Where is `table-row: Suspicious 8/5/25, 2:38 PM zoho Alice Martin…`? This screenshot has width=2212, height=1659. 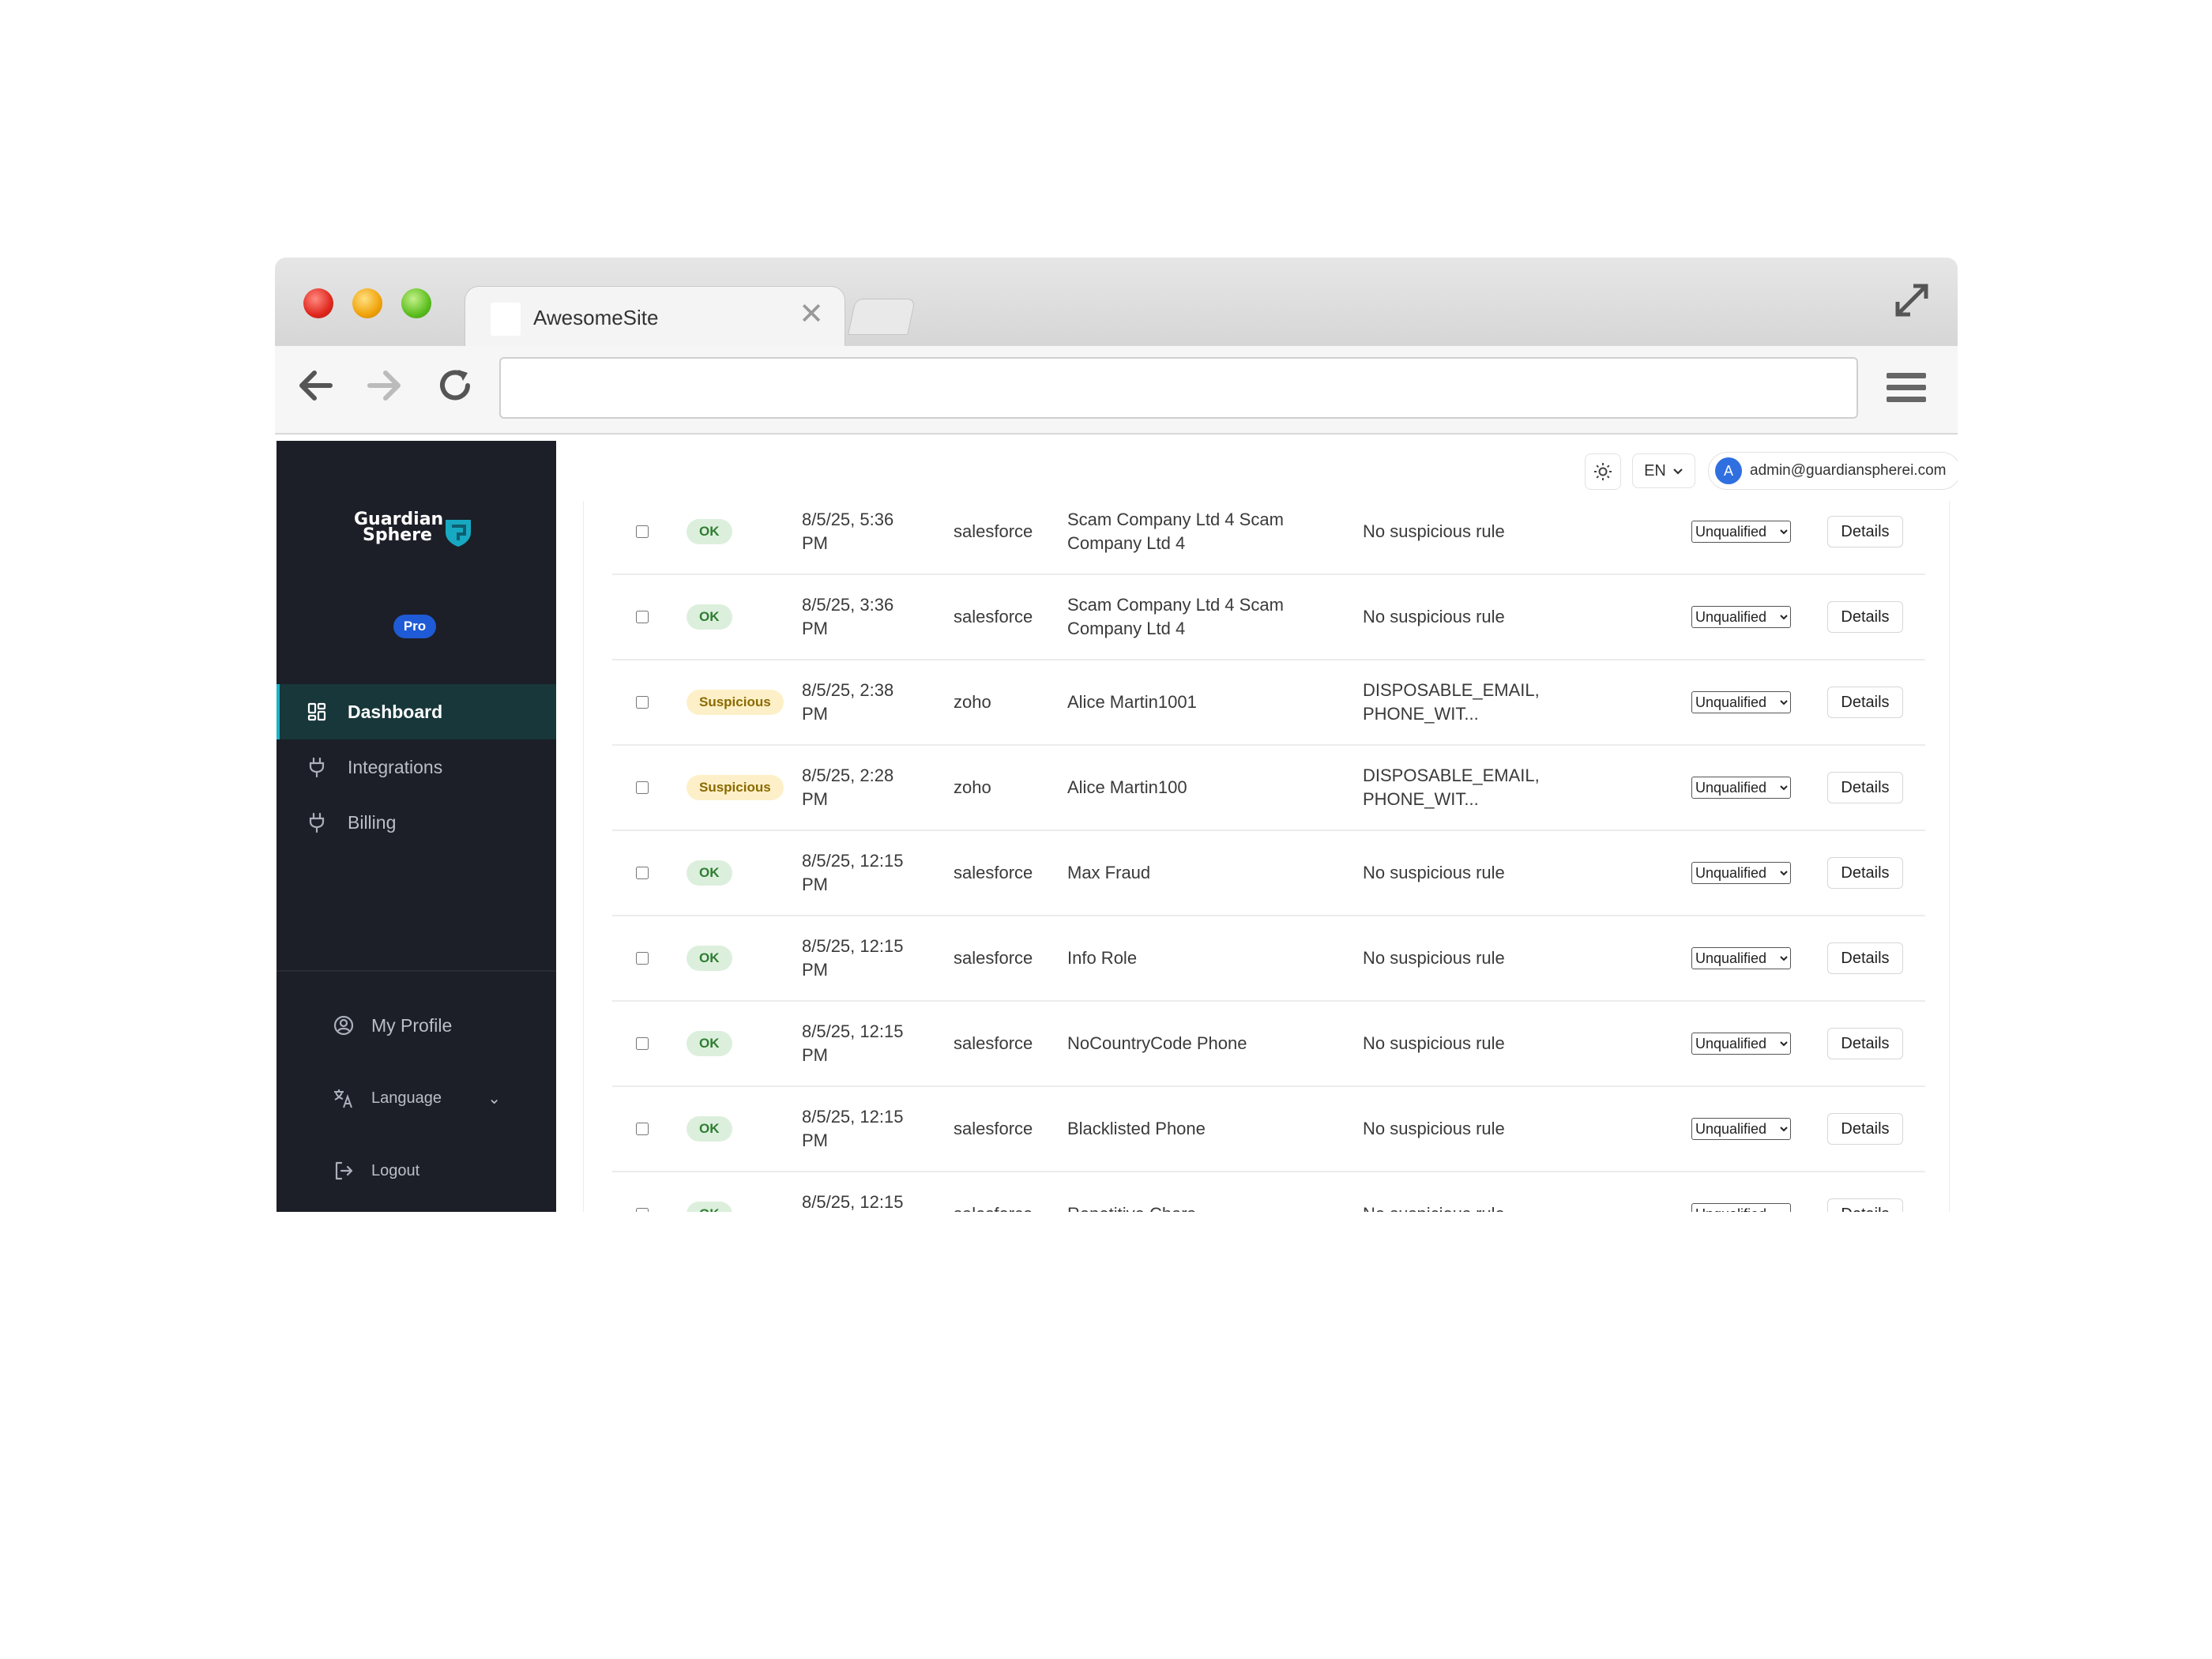 table-row: Suspicious 8/5/25, 2:38 PM zoho Alice Martin… is located at coordinates (1269, 703).